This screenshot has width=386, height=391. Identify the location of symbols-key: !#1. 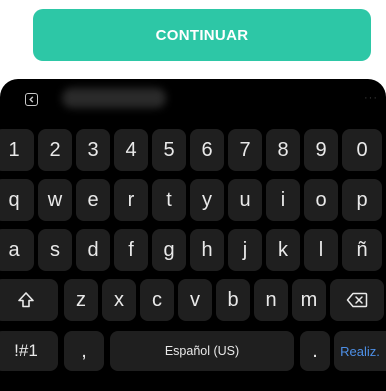
(29, 351).